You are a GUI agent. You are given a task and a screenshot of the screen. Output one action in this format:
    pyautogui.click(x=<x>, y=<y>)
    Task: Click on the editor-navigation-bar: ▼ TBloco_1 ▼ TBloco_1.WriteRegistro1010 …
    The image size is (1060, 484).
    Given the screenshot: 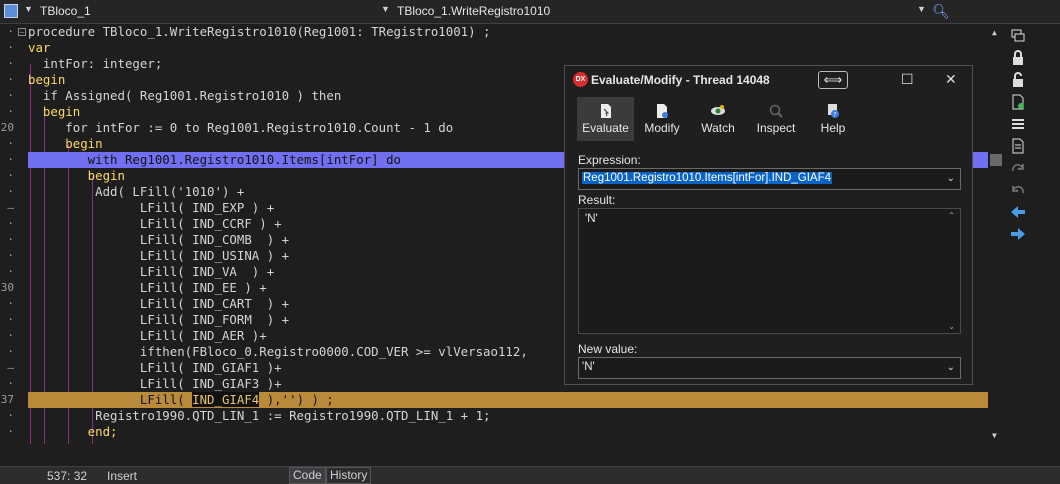 What is the action you would take?
    pyautogui.click(x=530, y=12)
    